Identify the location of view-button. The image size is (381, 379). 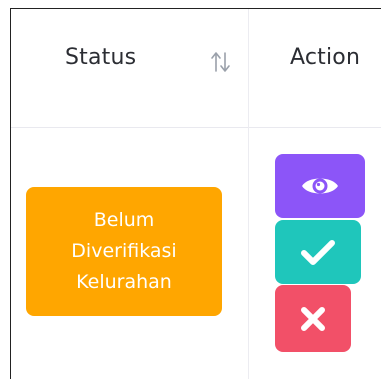
(320, 186).